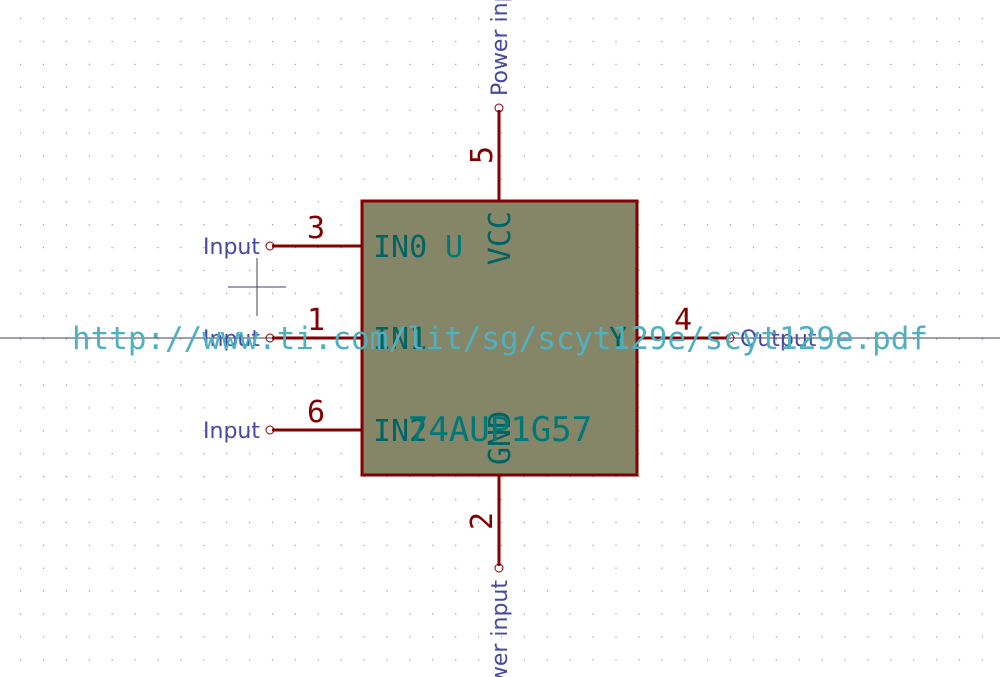 The width and height of the screenshot is (1000, 677). Describe the element at coordinates (231, 247) in the screenshot. I see `pin-type-in0: Input` at that location.